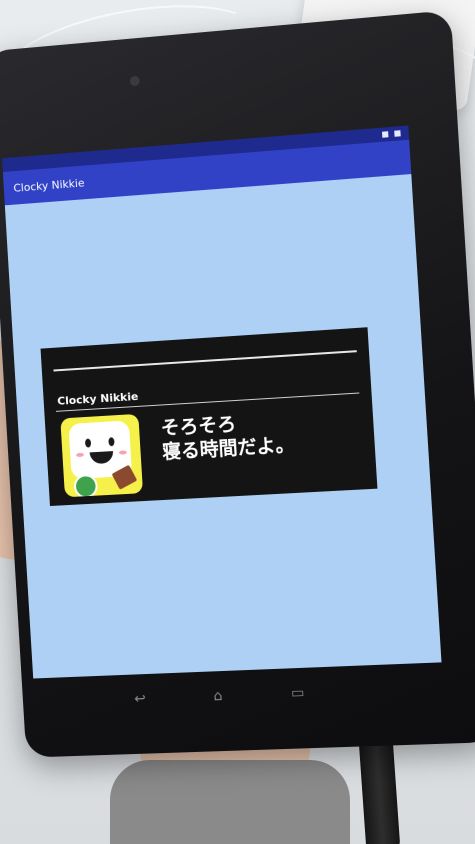  What do you see at coordinates (205, 361) in the screenshot?
I see `notification-divider` at bounding box center [205, 361].